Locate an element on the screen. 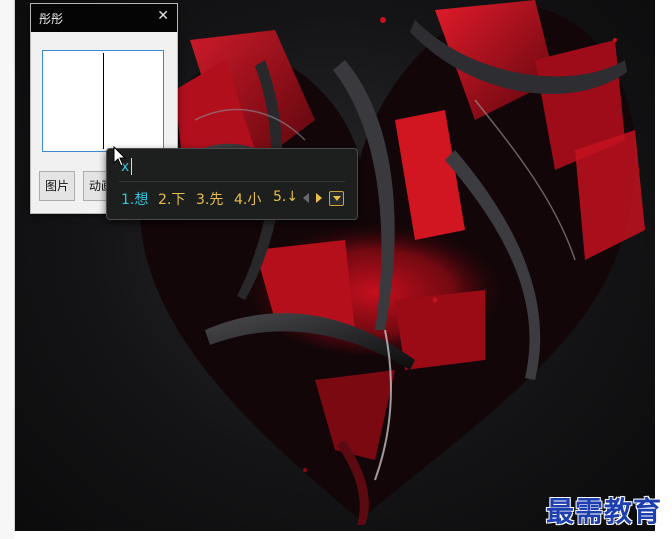 This screenshot has height=539, width=672. ime-candidate-window: x 1.想 2.下 3.先 4.小 5.↓ is located at coordinates (232, 184).